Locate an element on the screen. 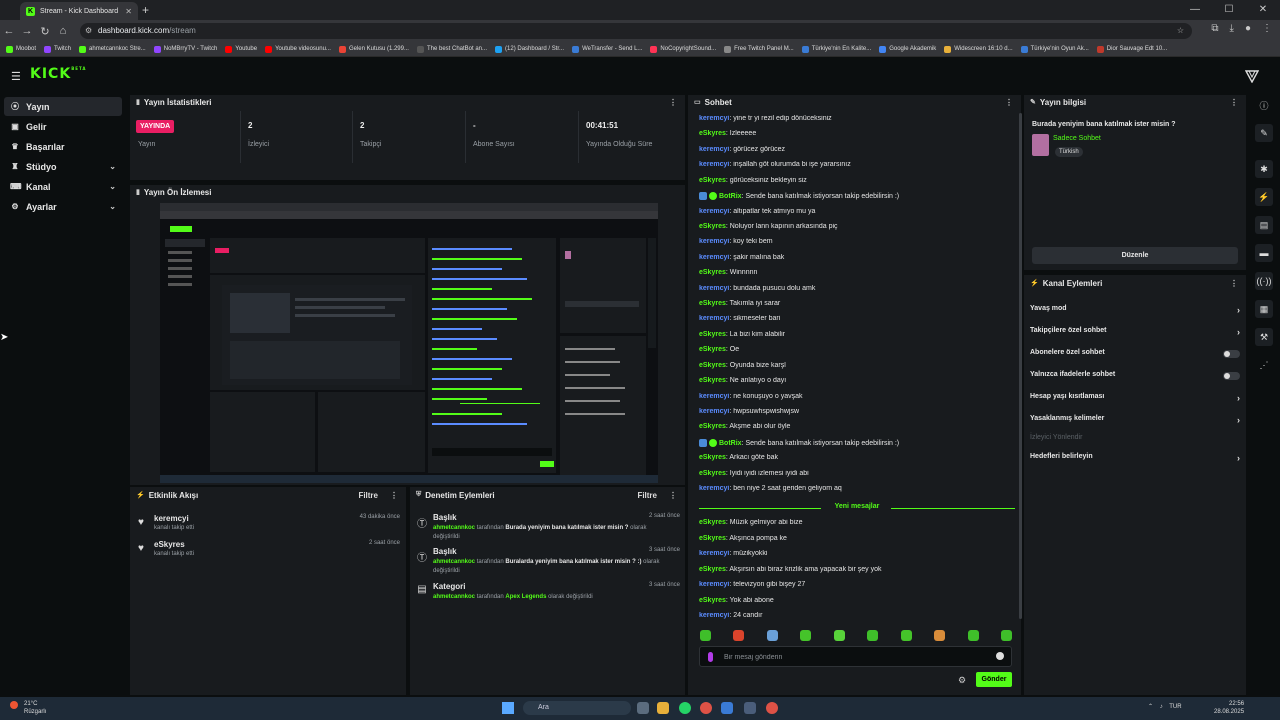 Image resolution: width=1280 pixels, height=720 pixels. back-icon: ← is located at coordinates (9, 31).